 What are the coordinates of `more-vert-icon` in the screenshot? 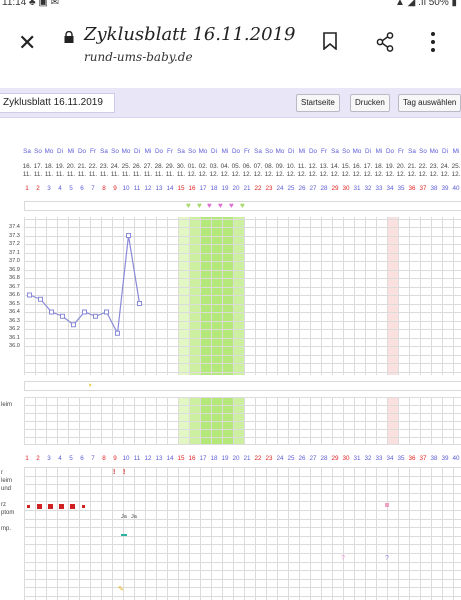 It's located at (433, 42).